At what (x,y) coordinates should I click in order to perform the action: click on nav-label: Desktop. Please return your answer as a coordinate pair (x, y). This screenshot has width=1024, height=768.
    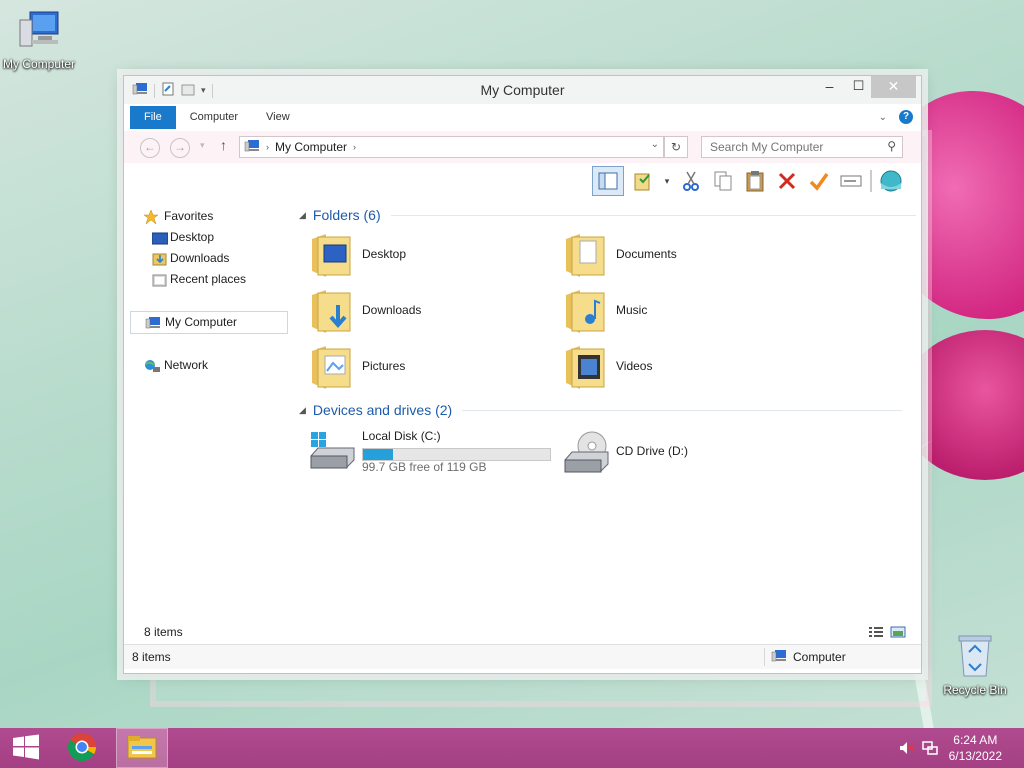
    Looking at the image, I should click on (192, 237).